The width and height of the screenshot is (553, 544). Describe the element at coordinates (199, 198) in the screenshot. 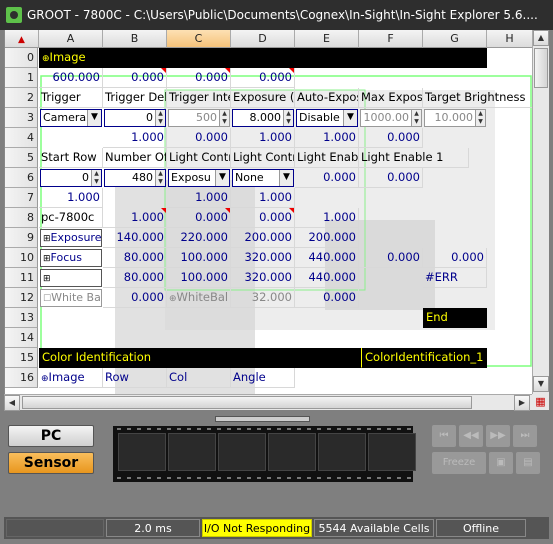

I see `cell-c7: 1.000` at that location.